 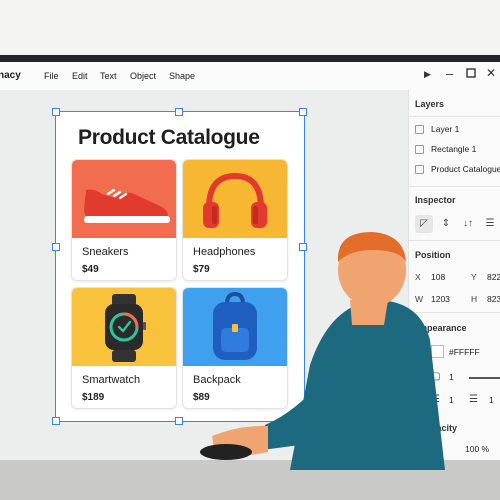 I want to click on stroke-width-icon: ☰, so click(x=435, y=399).